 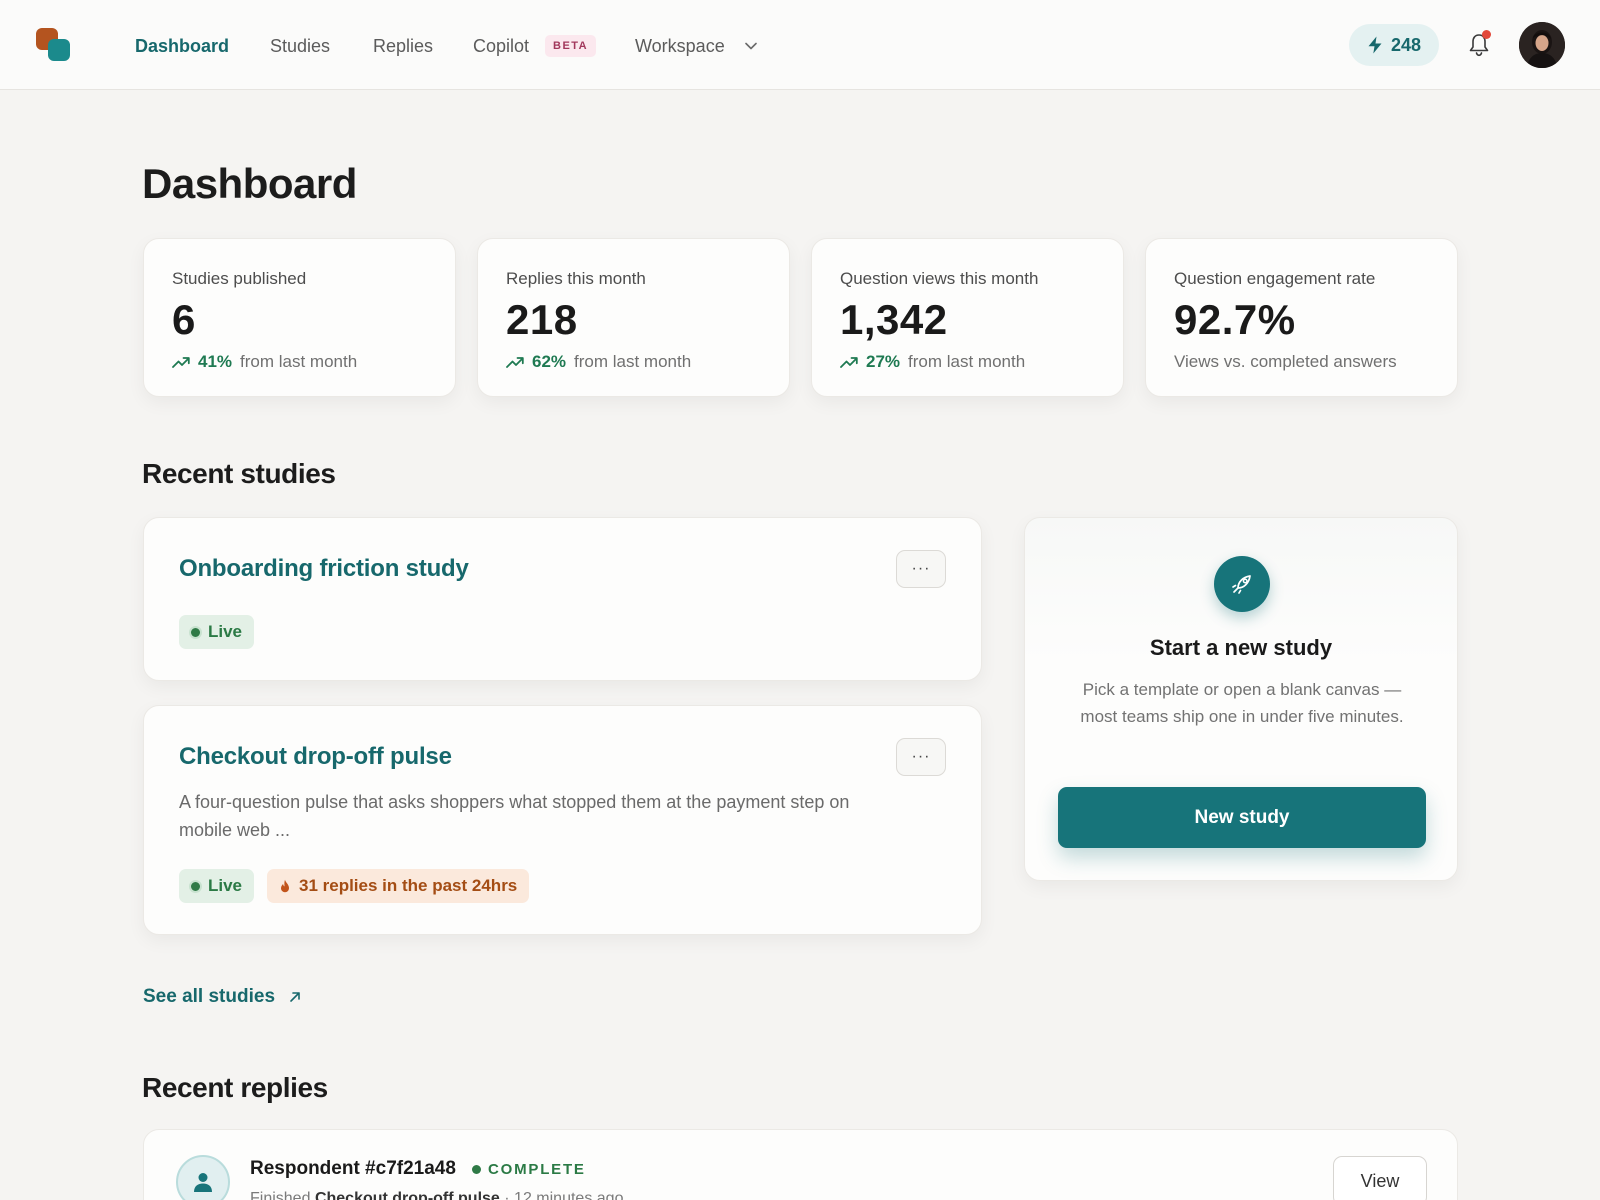 I want to click on credits-count: 248, so click(x=1406, y=44).